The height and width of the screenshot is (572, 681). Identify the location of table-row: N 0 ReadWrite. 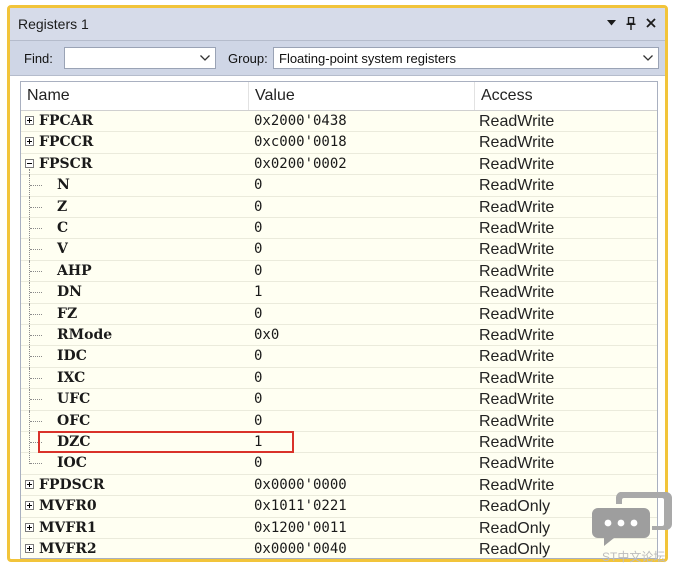
(339, 186).